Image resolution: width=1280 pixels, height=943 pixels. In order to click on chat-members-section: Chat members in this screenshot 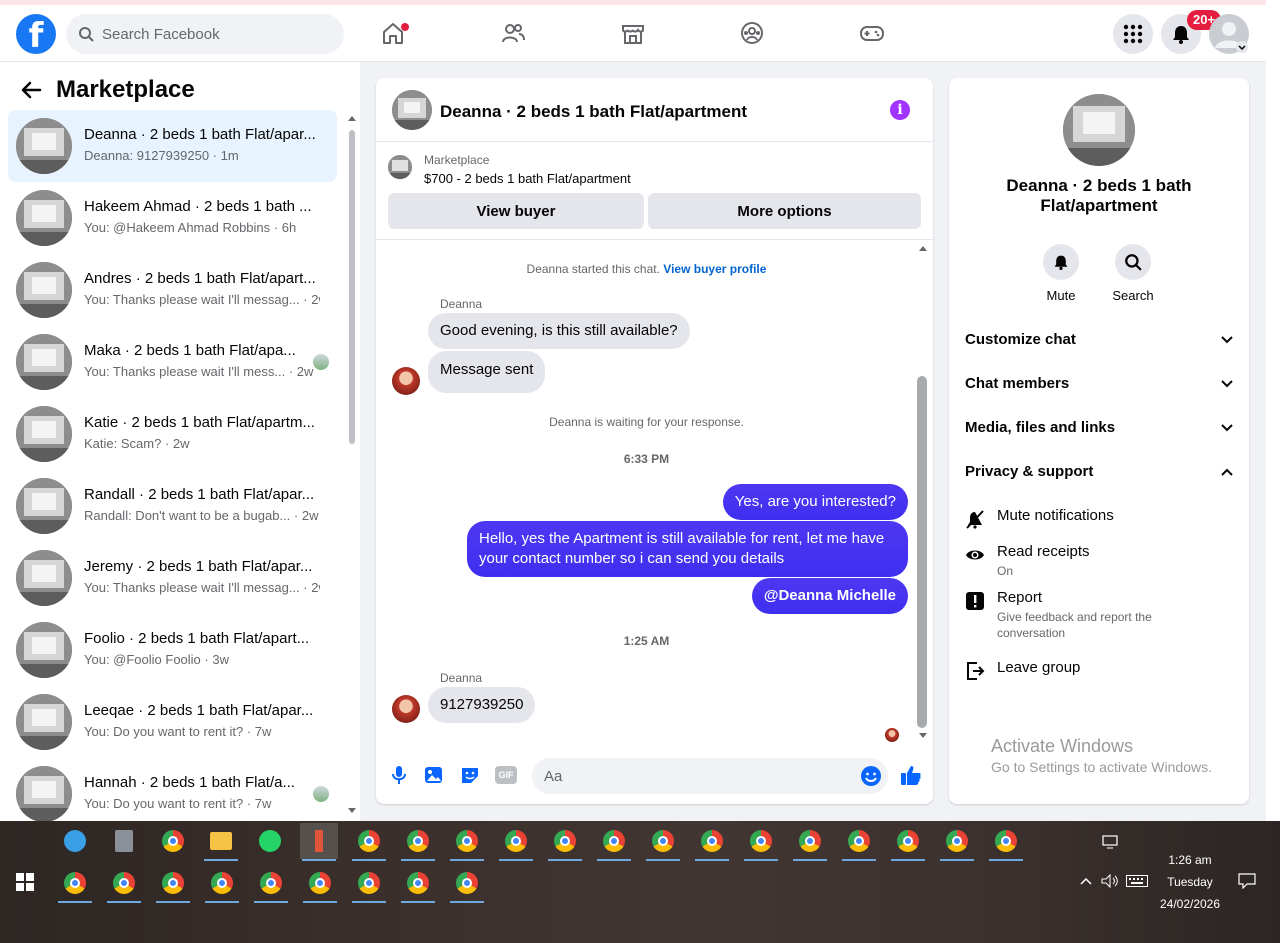, I will do `click(1099, 383)`.